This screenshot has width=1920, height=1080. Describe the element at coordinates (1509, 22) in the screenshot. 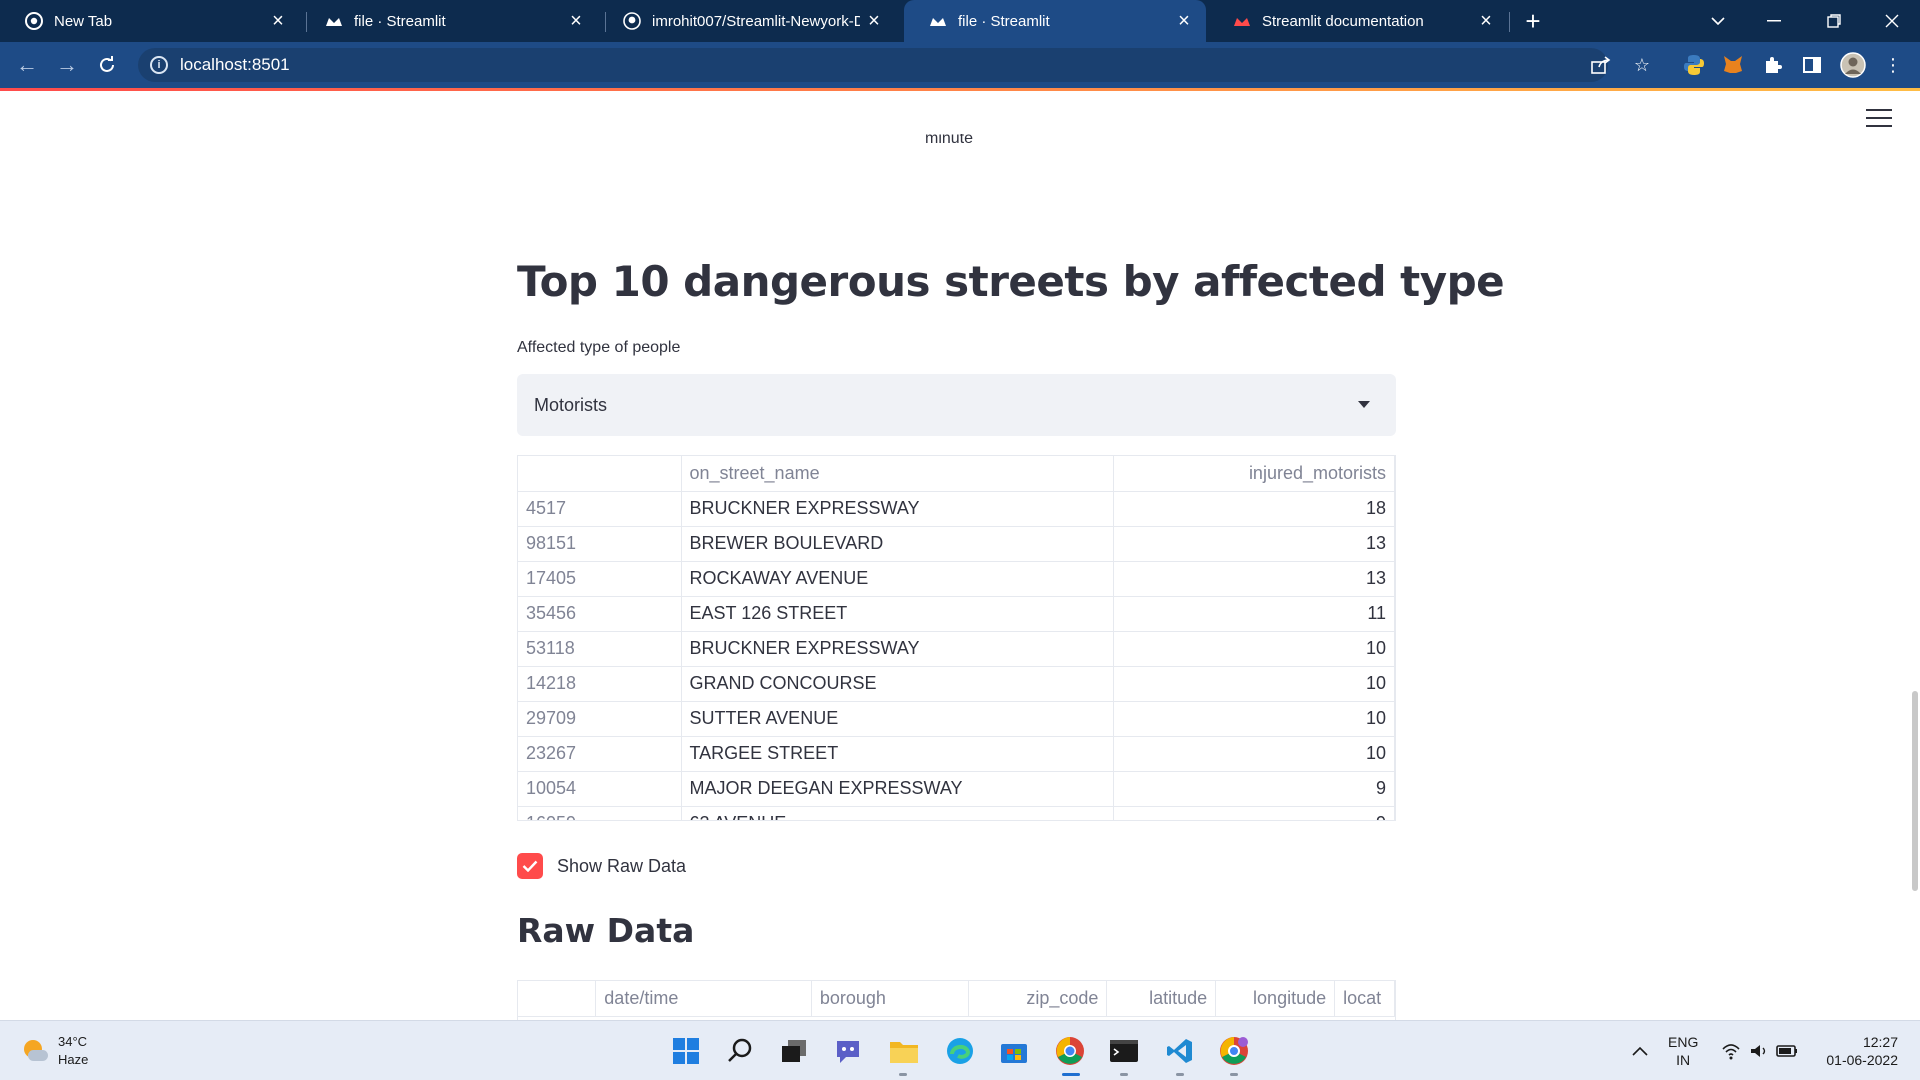

I see `tab-divider` at that location.